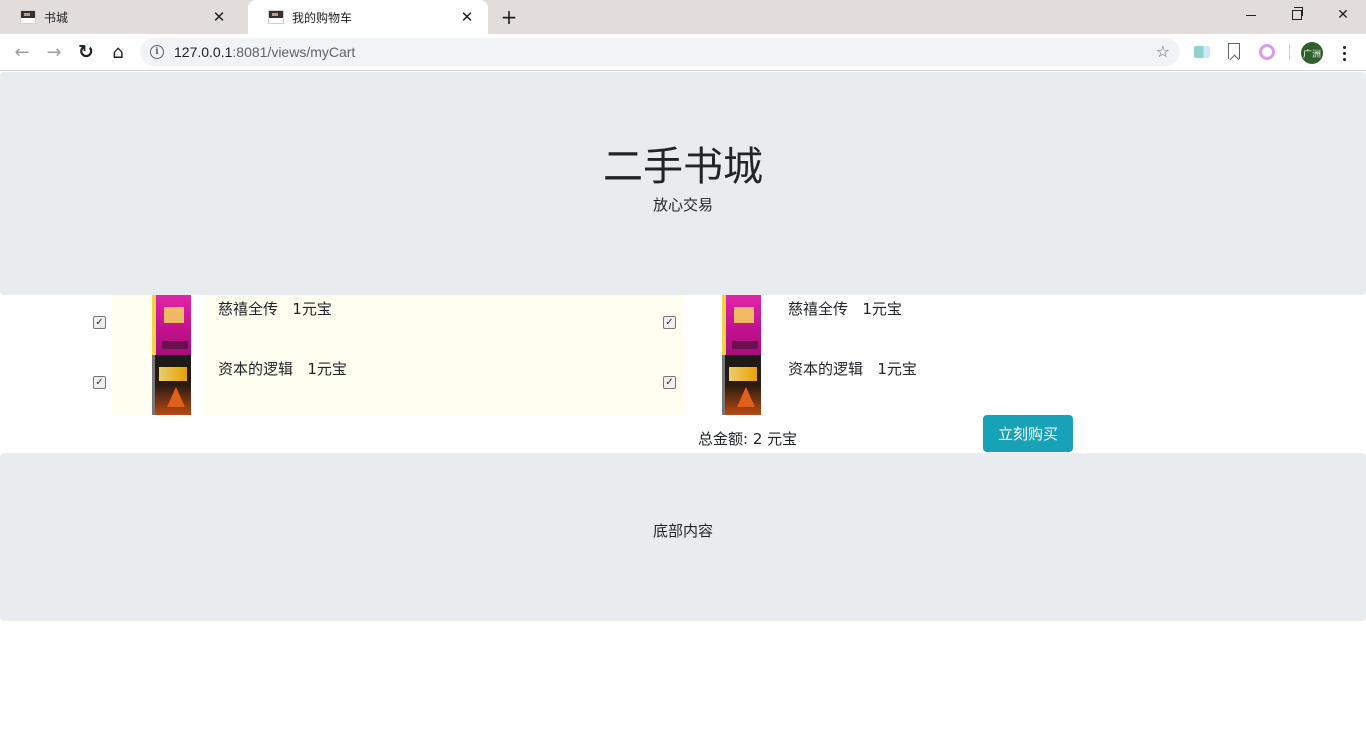 The width and height of the screenshot is (1366, 738). What do you see at coordinates (748, 439) in the screenshot?
I see `cart-total: 总金额: 2 元宝` at bounding box center [748, 439].